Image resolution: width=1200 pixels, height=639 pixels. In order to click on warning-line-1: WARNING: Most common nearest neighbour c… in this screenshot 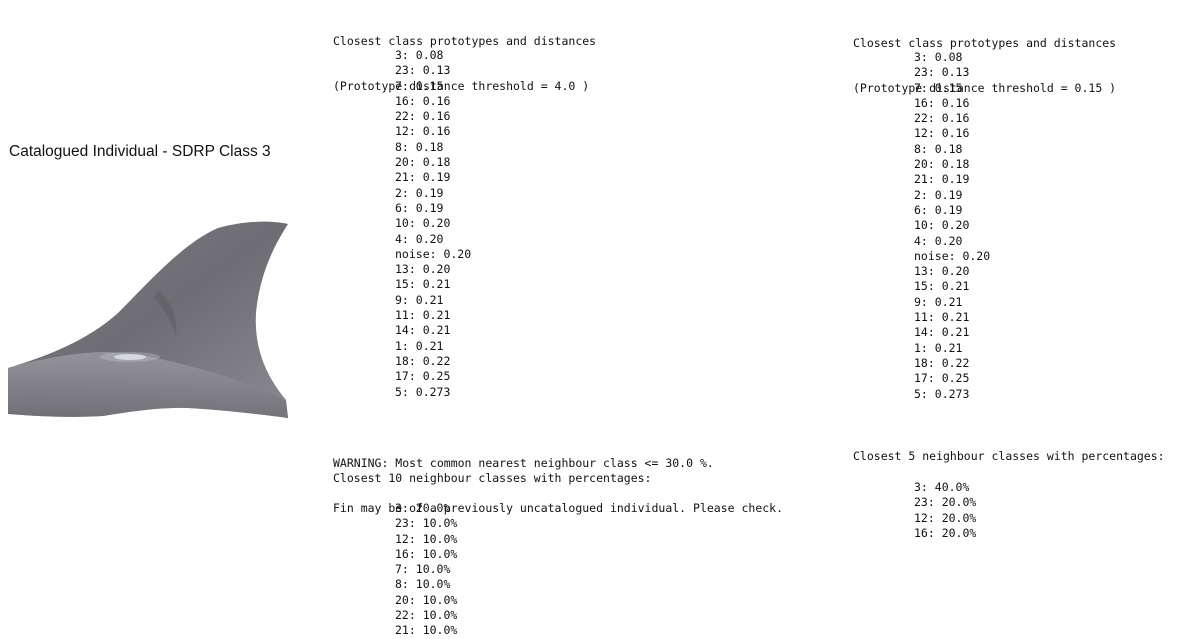, I will do `click(523, 462)`.